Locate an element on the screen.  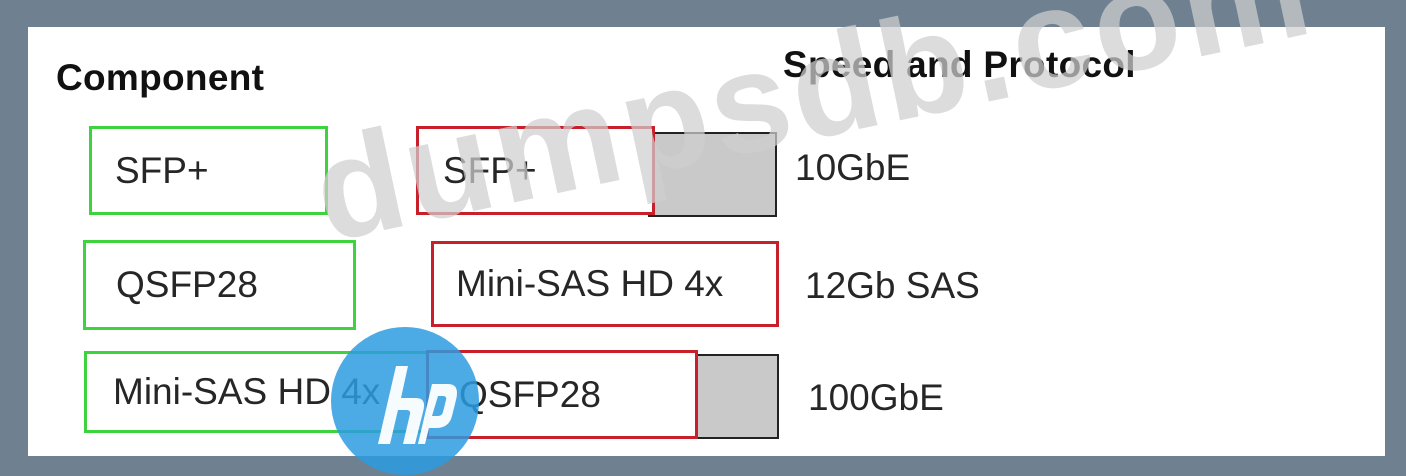
speed-label-10gbe: 10GbE is located at coordinates (853, 167).